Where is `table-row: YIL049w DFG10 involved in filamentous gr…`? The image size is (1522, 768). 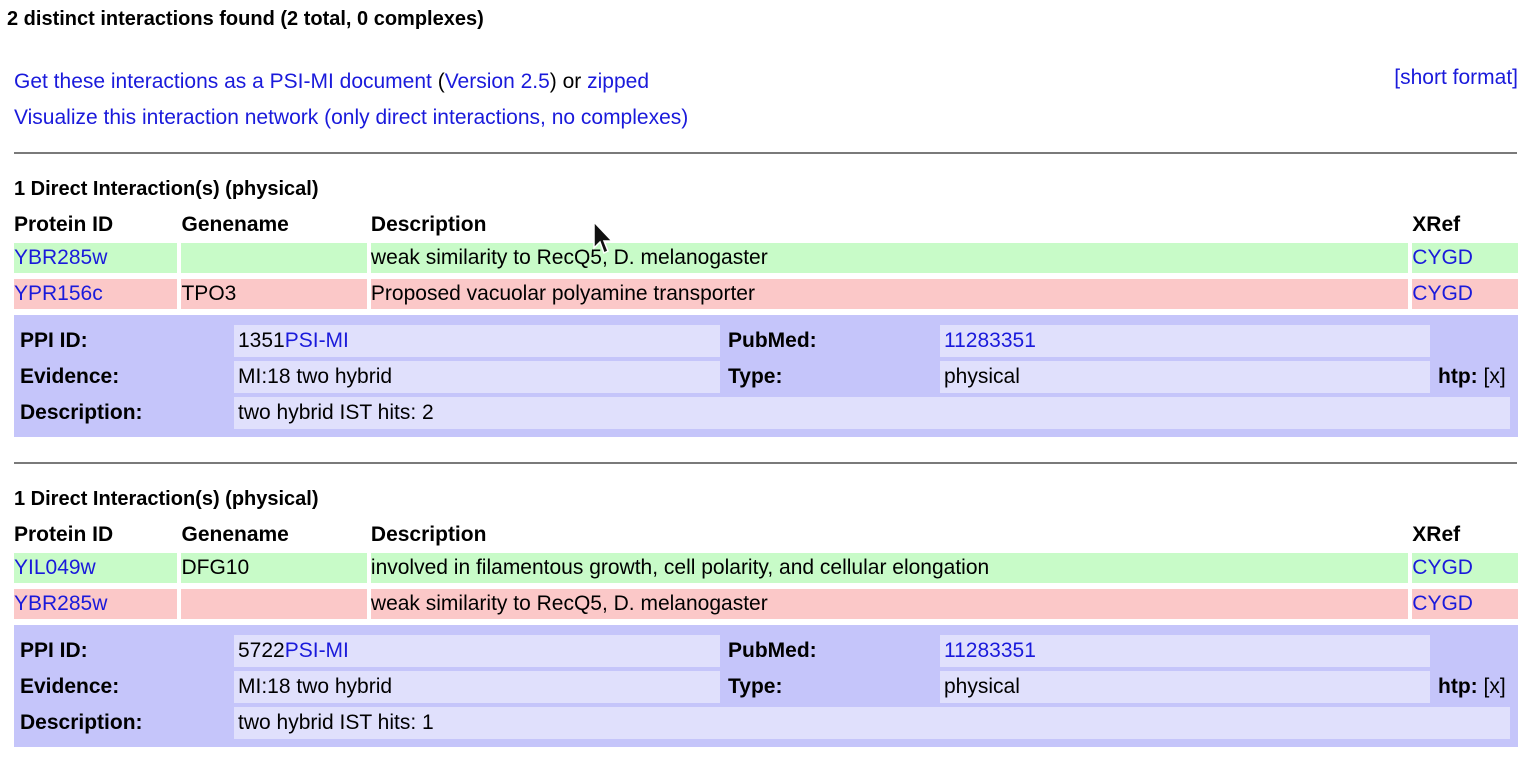
table-row: YIL049w DFG10 involved in filamentous gr… is located at coordinates (766, 571).